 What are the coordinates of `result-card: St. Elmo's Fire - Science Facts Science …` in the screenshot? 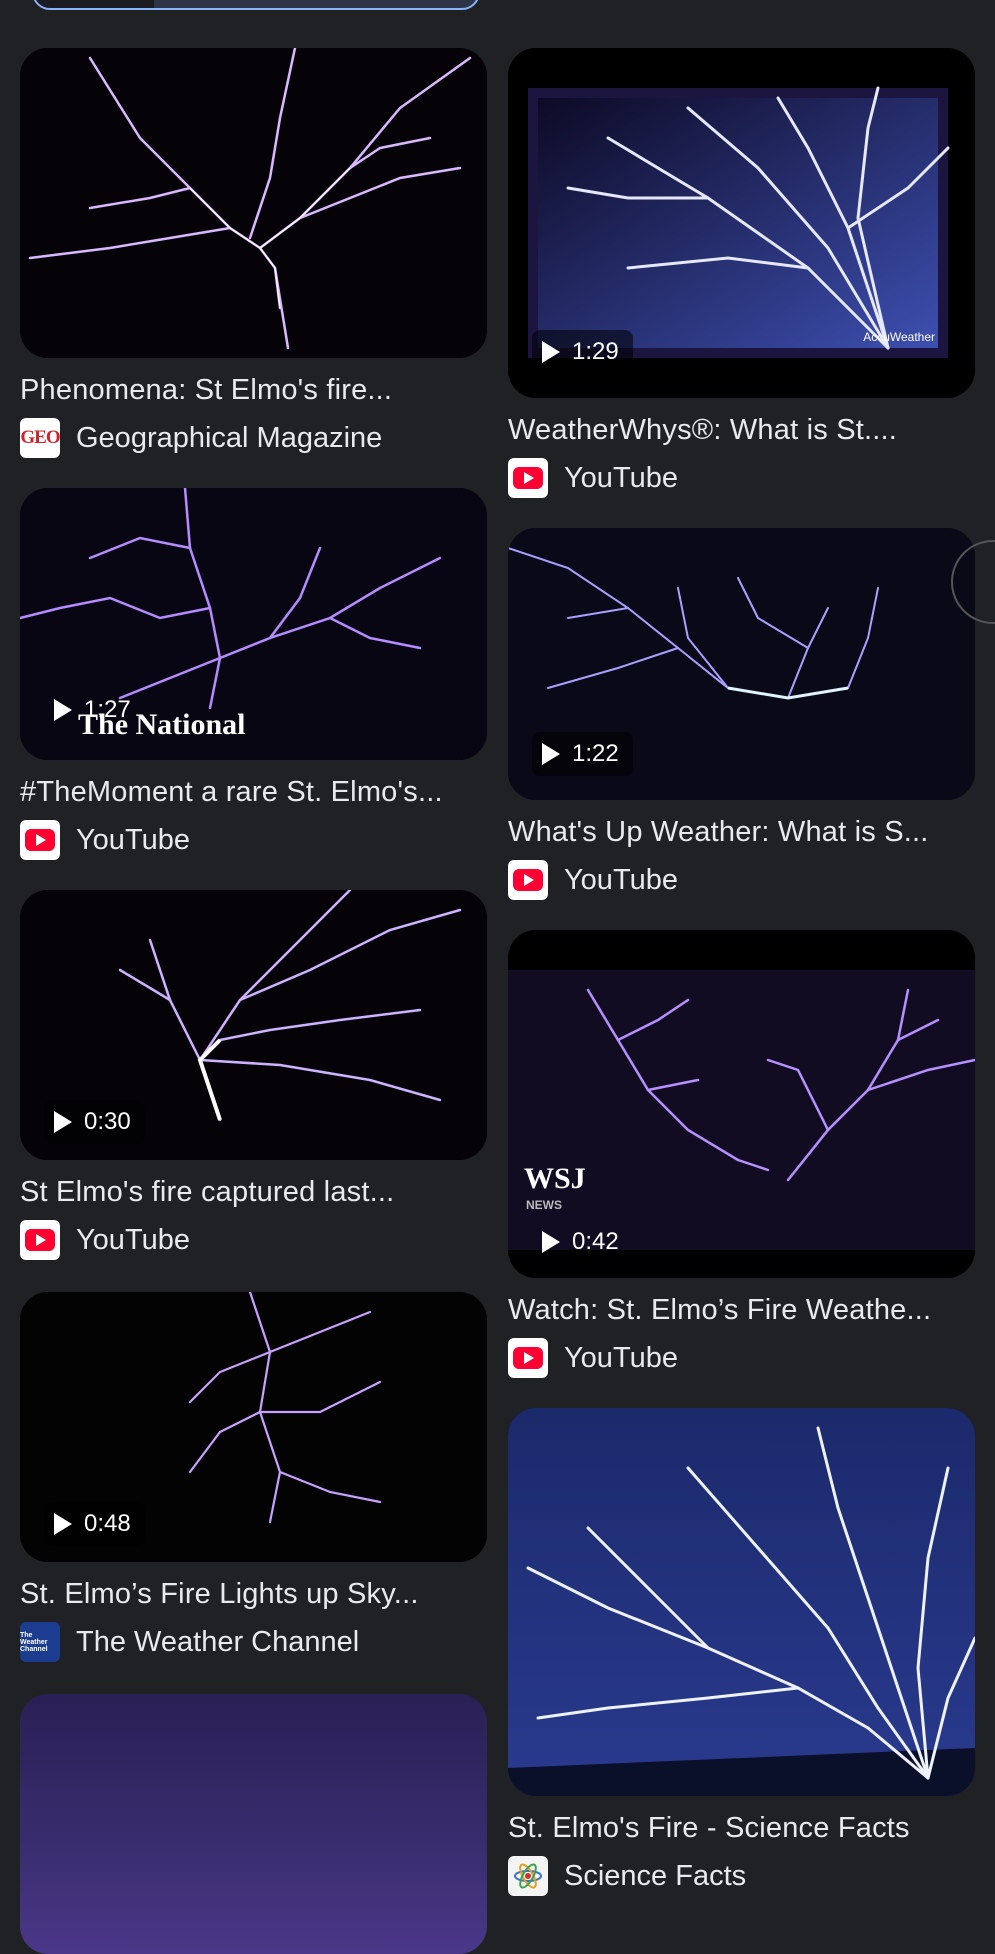 It's located at (741, 1652).